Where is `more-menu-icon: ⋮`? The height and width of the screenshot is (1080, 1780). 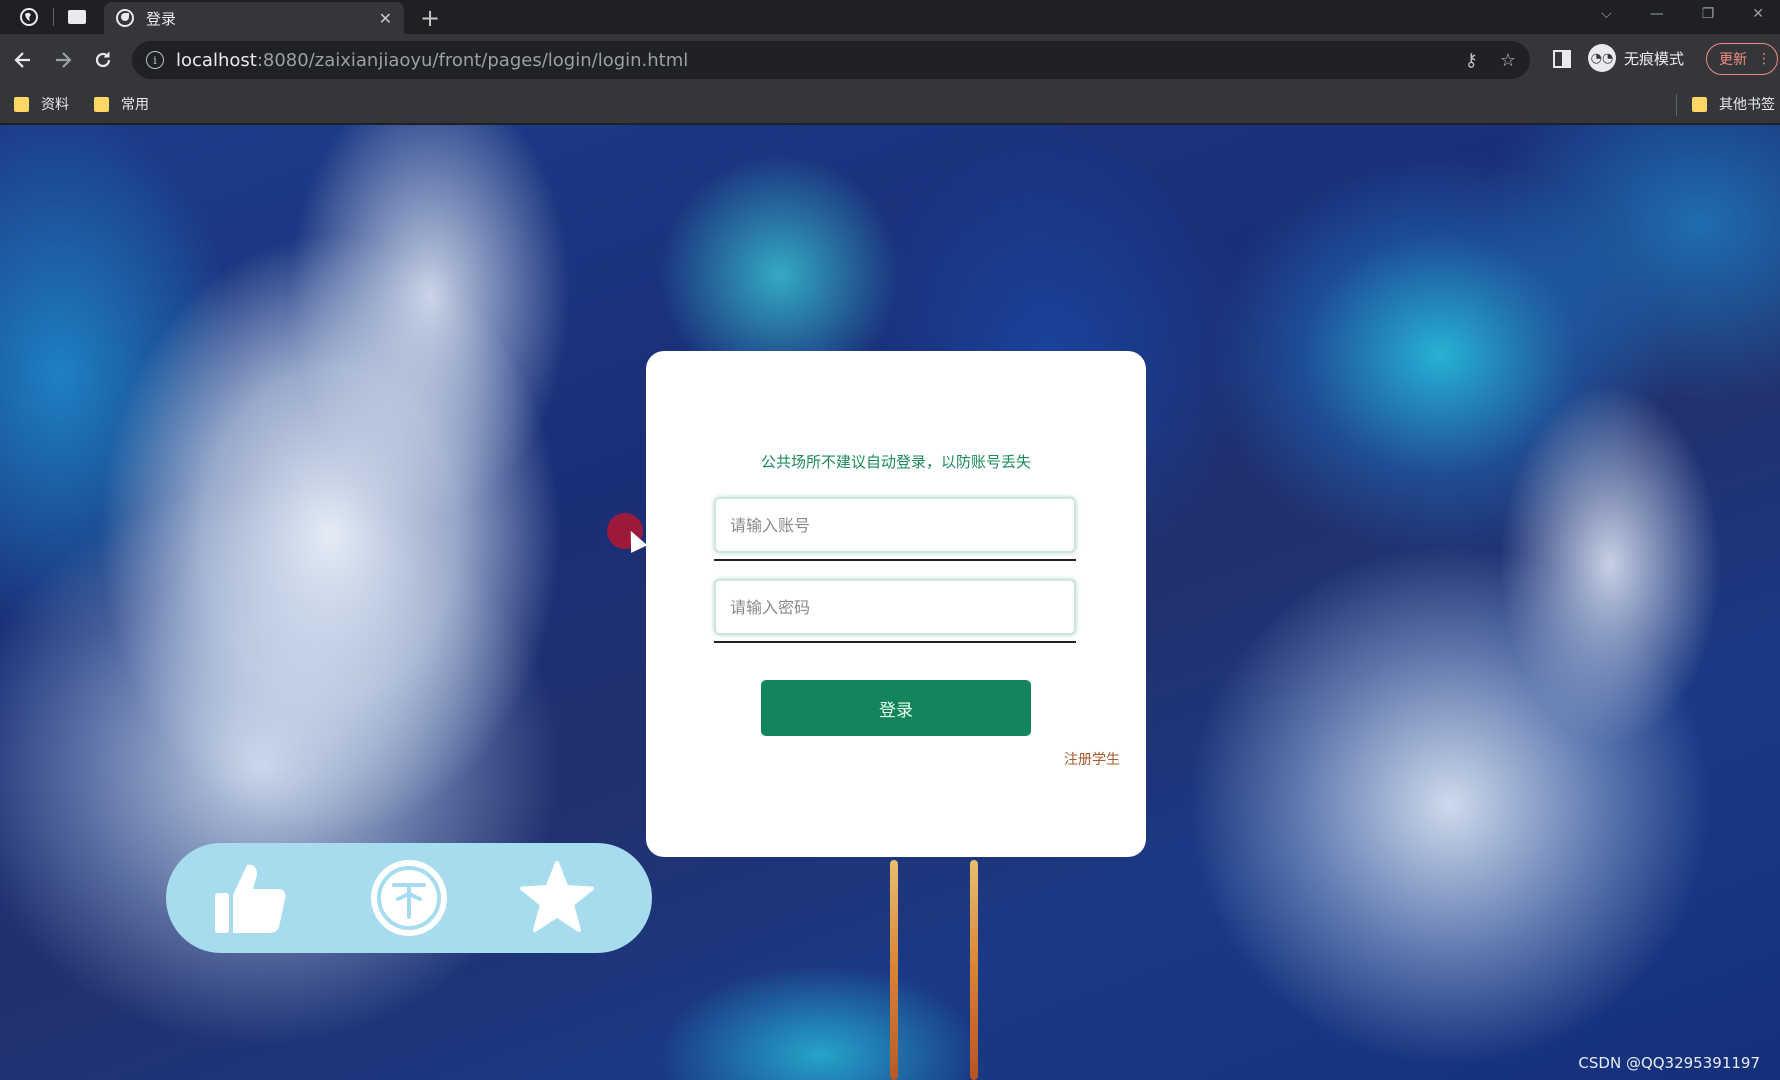 more-menu-icon: ⋮ is located at coordinates (1764, 59).